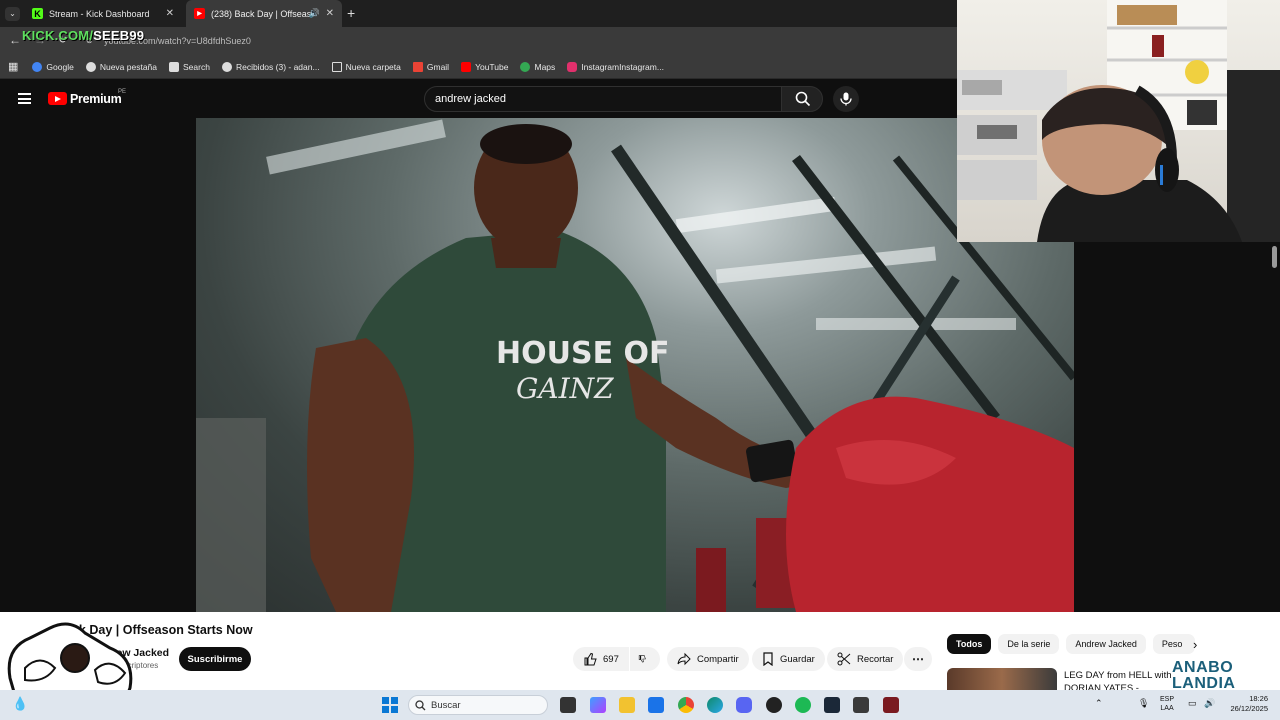 The width and height of the screenshot is (1280, 720). Describe the element at coordinates (128, 66) in the screenshot. I see `bookmark-label: Nueva pestaña` at that location.